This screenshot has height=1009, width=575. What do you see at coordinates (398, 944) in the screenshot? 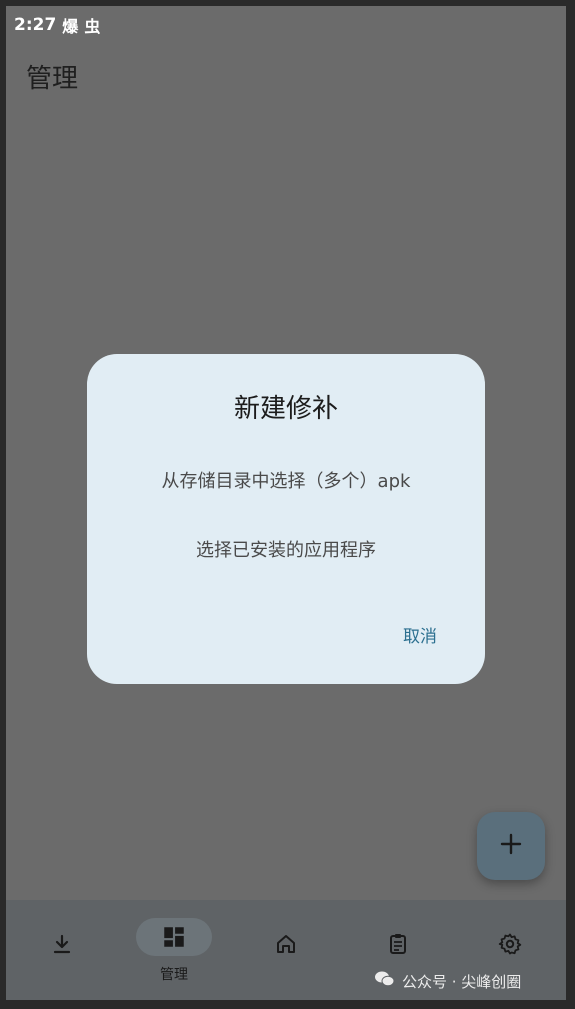
I see `clipboard-icon` at bounding box center [398, 944].